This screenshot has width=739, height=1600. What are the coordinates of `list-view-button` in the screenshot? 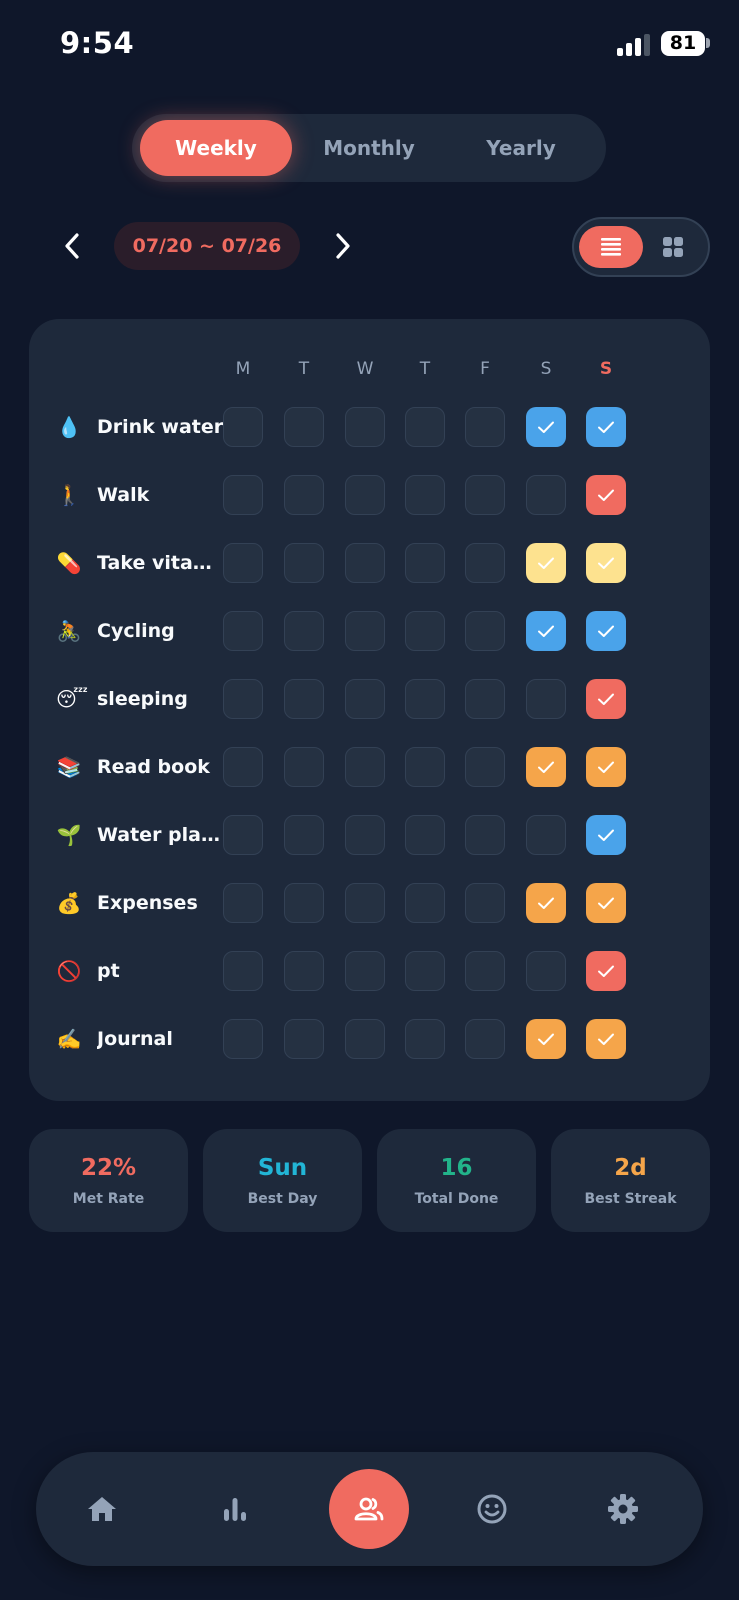 It's located at (611, 247).